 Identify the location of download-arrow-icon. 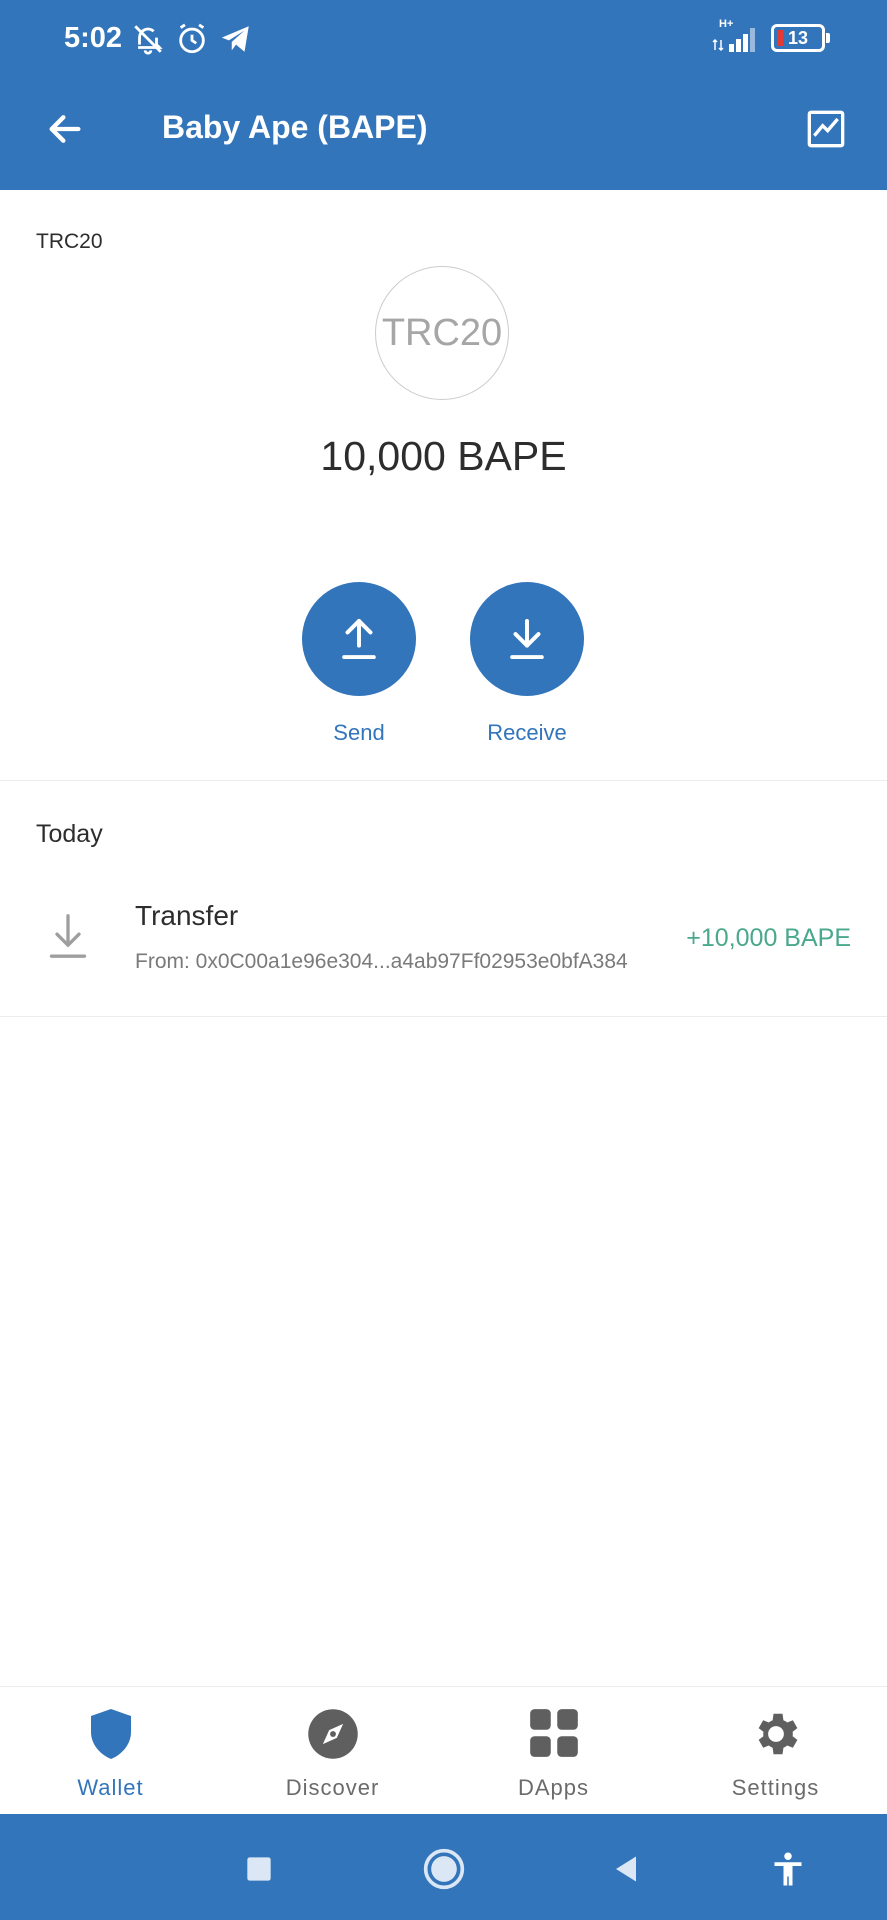
(527, 639).